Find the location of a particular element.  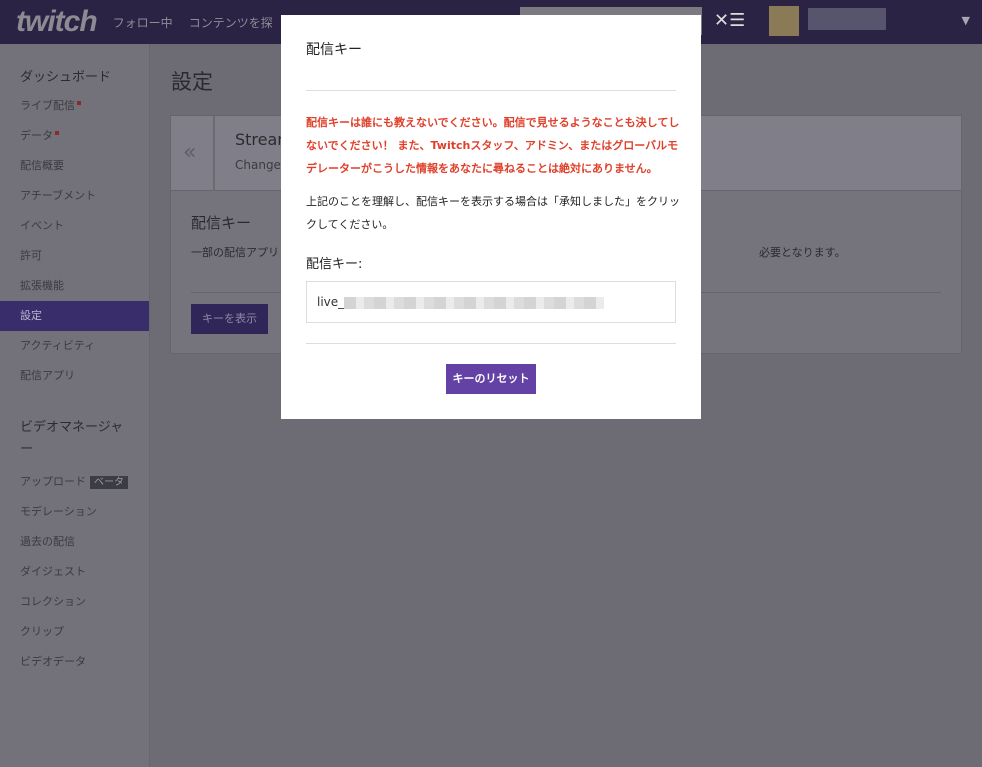

stream-key-desc: 一部の配信アプリ is located at coordinates (235, 252).